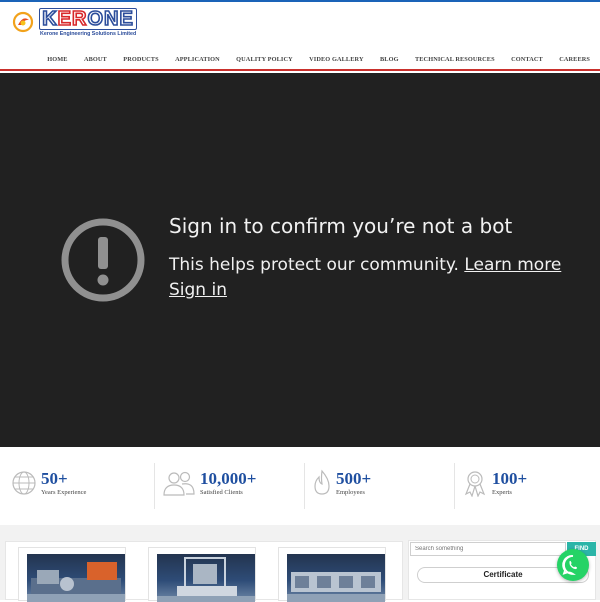  Describe the element at coordinates (354, 478) in the screenshot. I see `stat-value: 500+` at that location.